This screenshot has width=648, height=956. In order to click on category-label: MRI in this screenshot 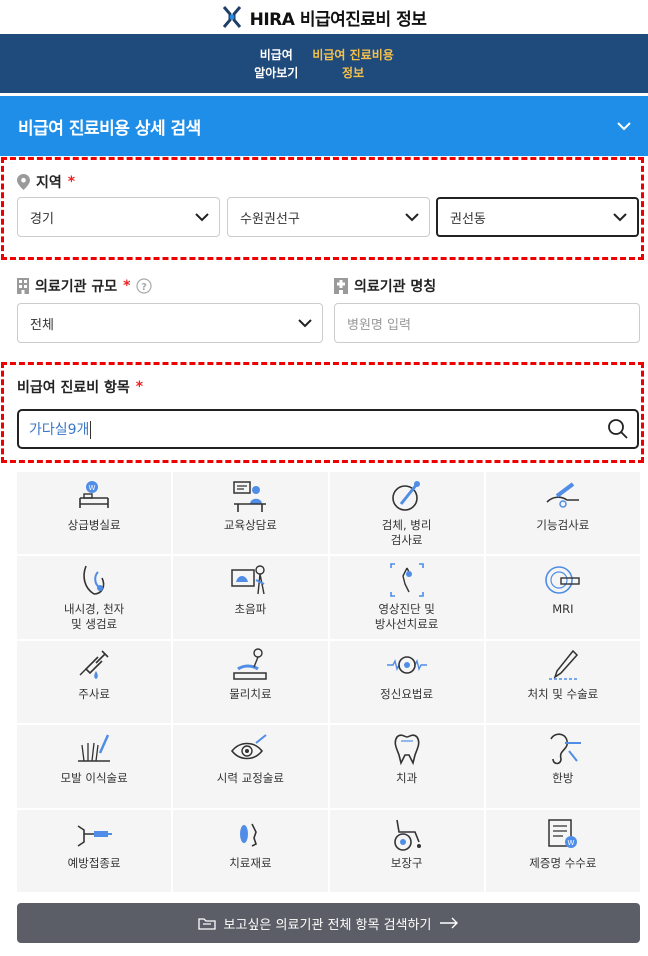, I will do `click(563, 609)`.